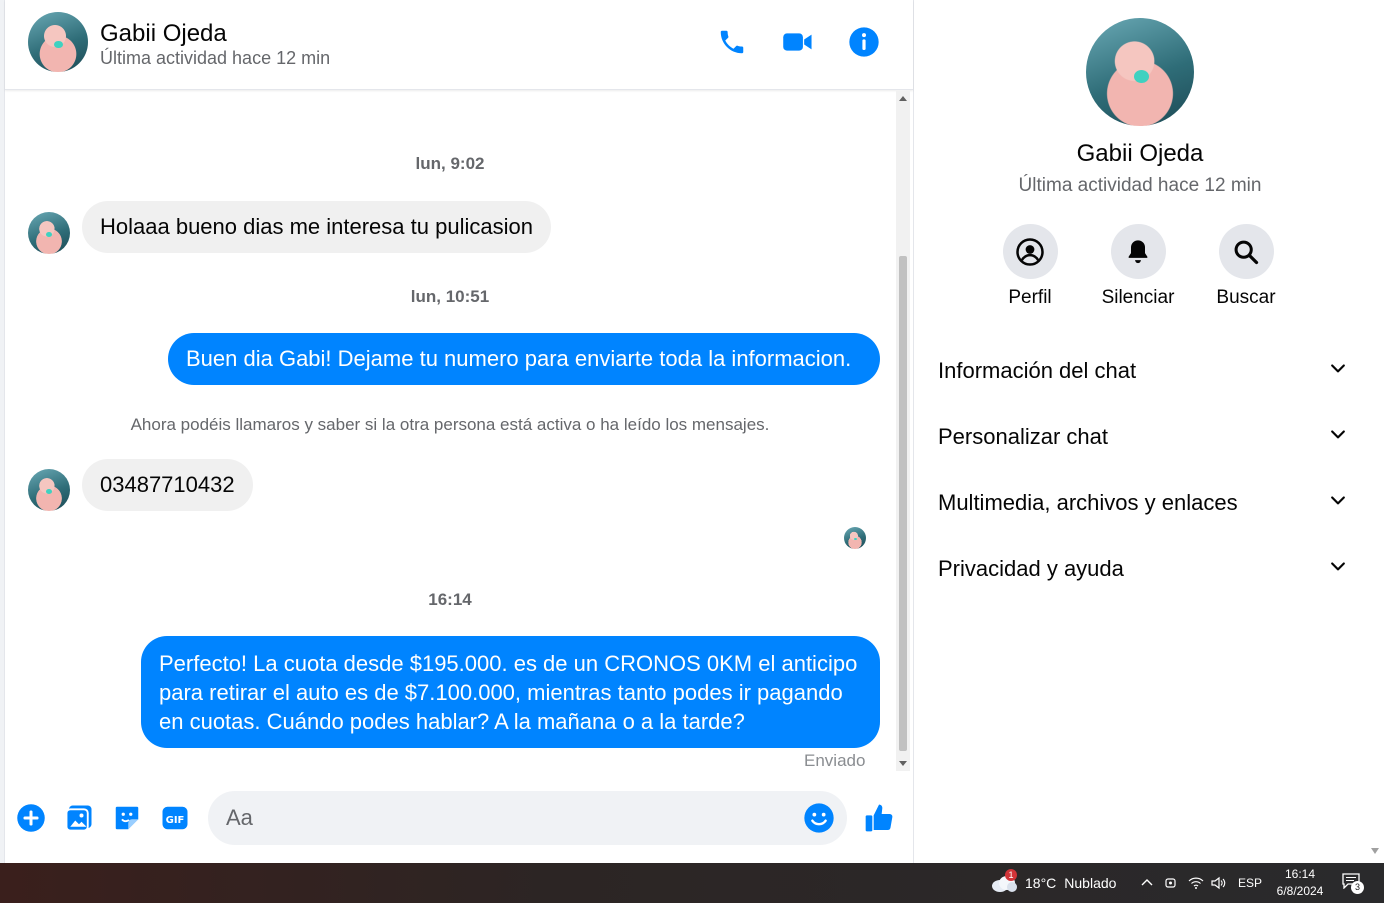  What do you see at coordinates (879, 818) in the screenshot?
I see `like-icon` at bounding box center [879, 818].